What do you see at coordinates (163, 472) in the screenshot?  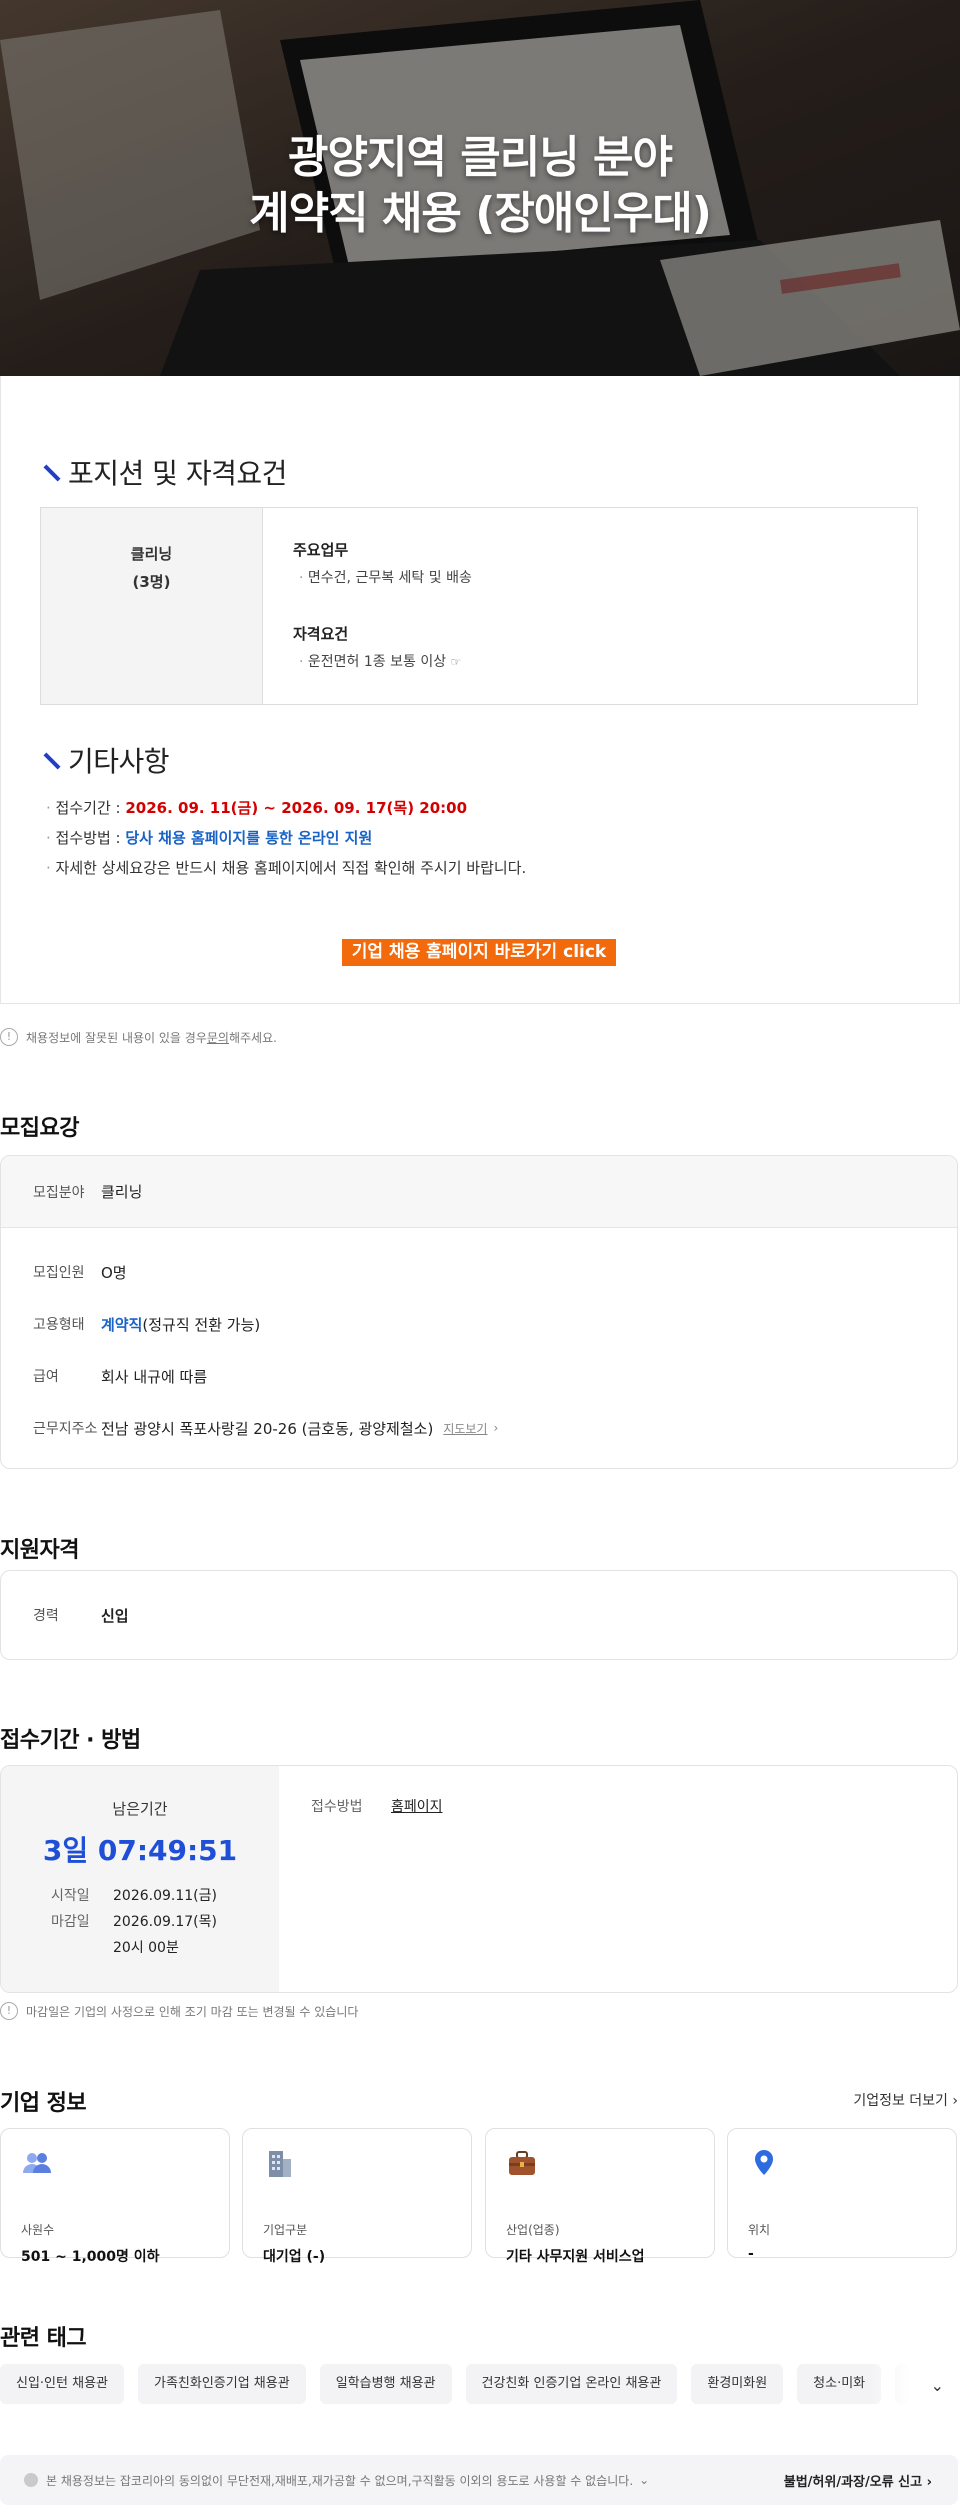 I see `position-heading: 포지션 및 자격요건` at bounding box center [163, 472].